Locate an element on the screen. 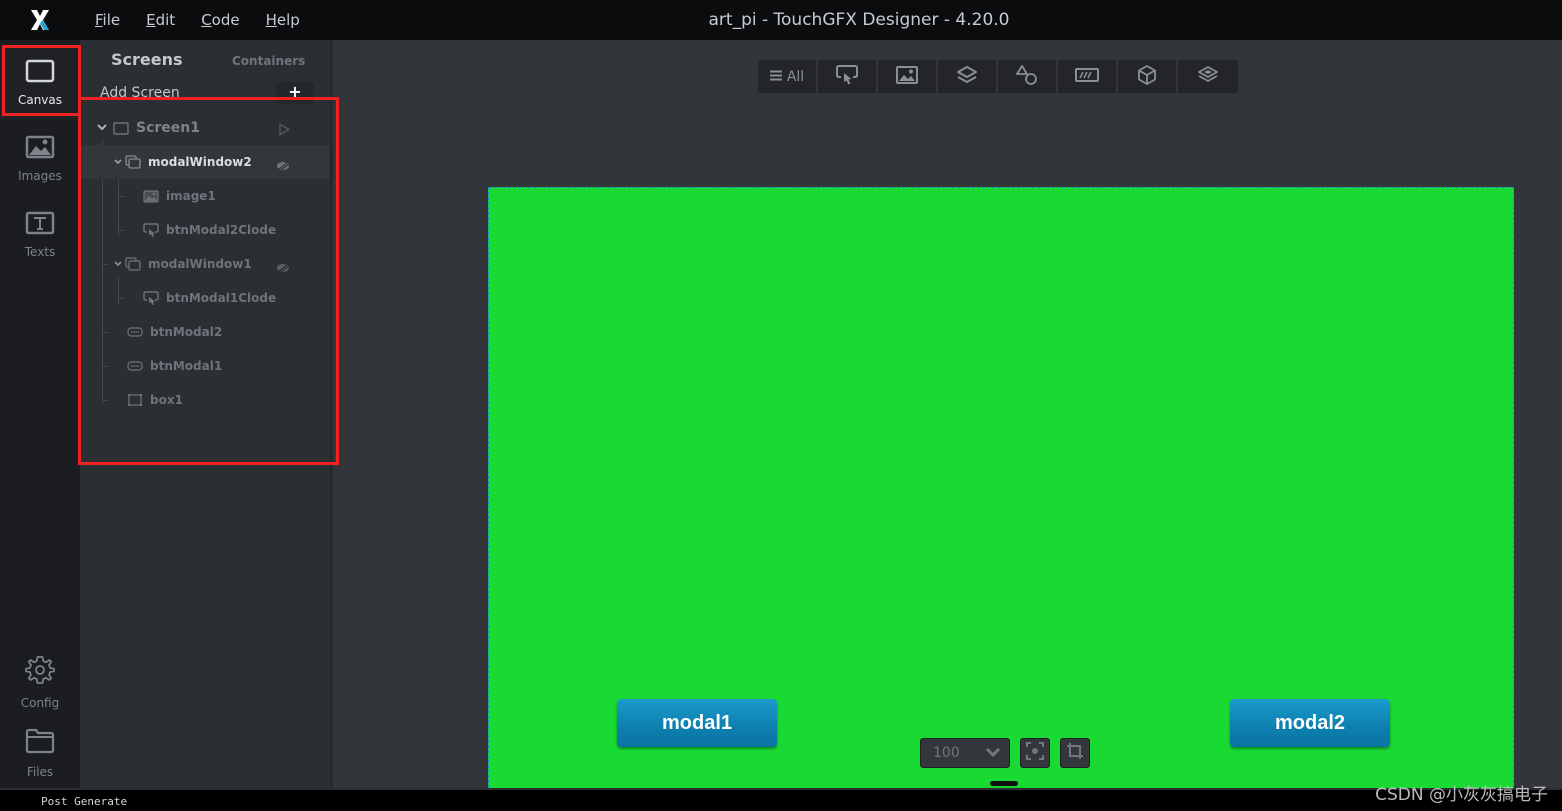  nav-canvas: Canvas is located at coordinates (40, 83).